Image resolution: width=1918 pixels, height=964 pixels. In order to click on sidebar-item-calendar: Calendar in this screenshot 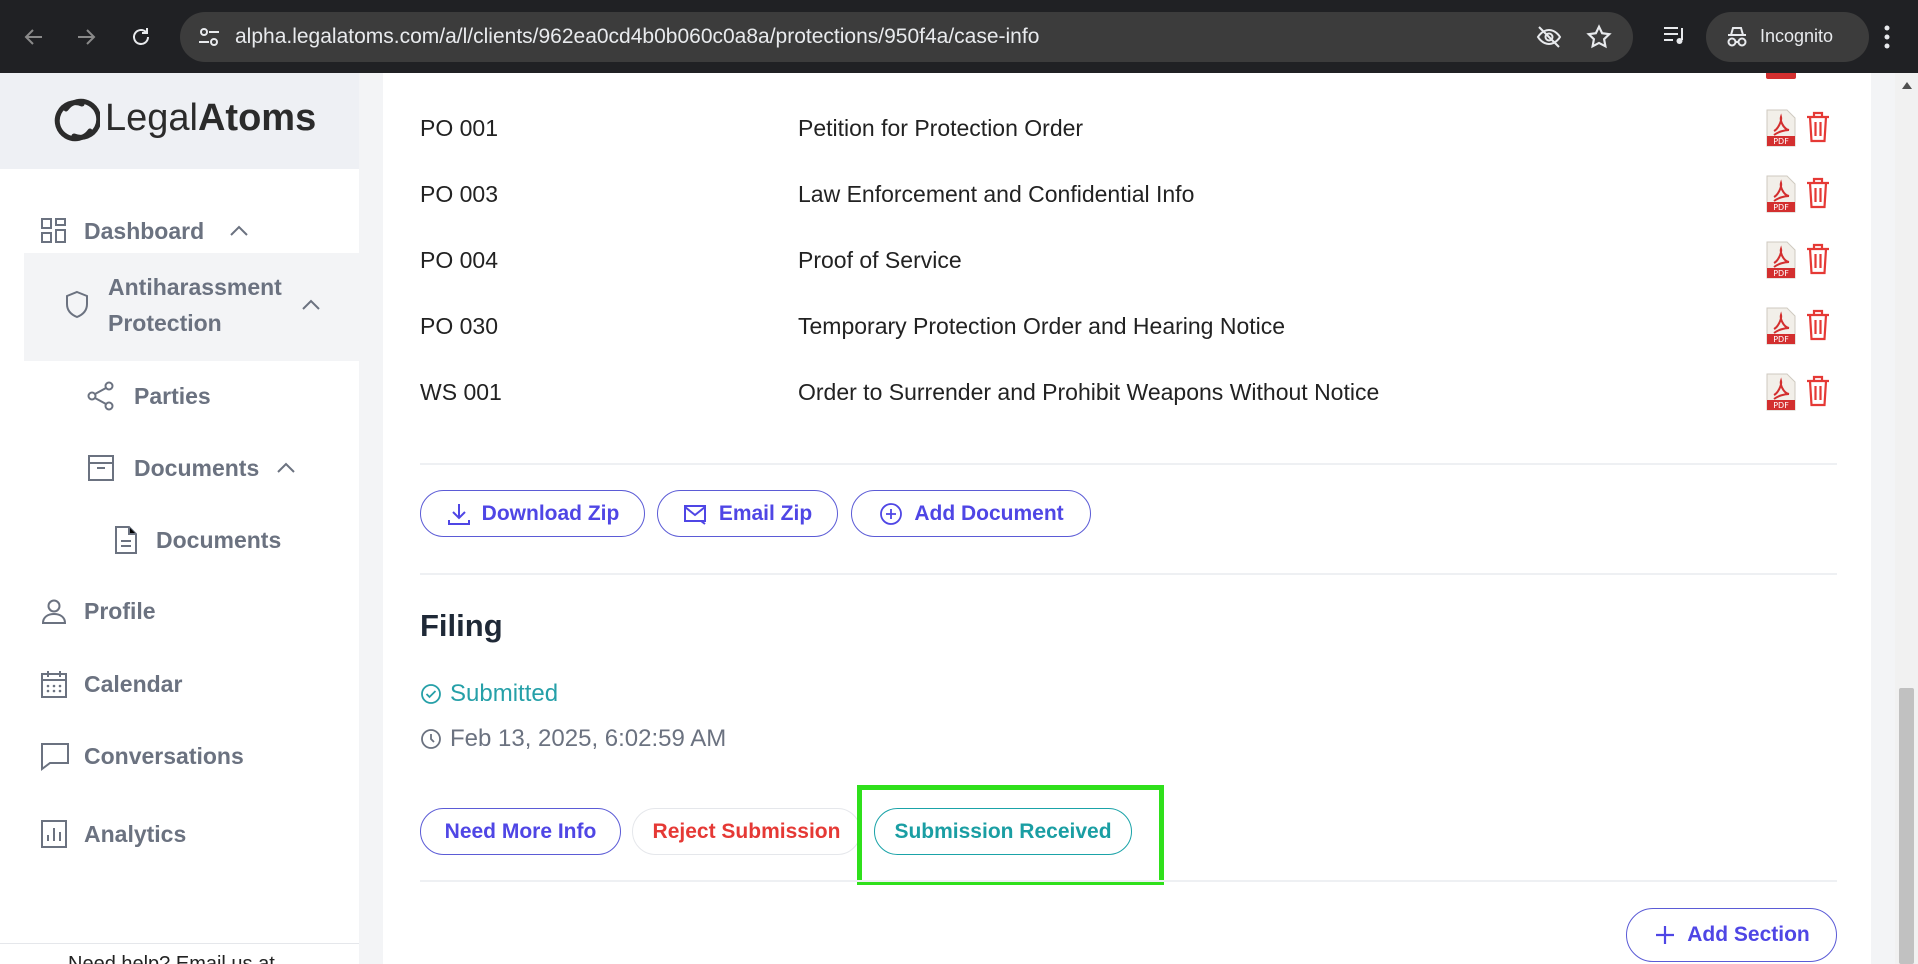, I will do `click(111, 684)`.